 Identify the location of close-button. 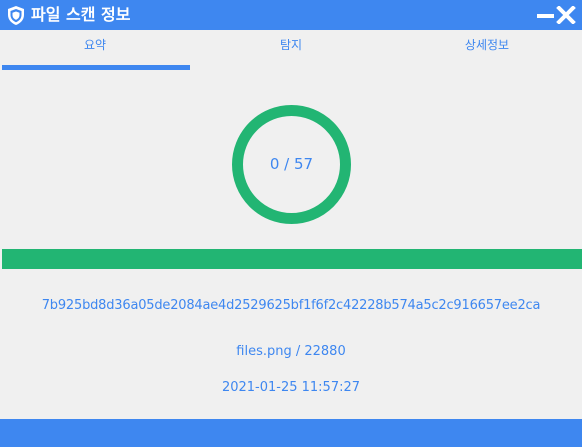
(566, 15).